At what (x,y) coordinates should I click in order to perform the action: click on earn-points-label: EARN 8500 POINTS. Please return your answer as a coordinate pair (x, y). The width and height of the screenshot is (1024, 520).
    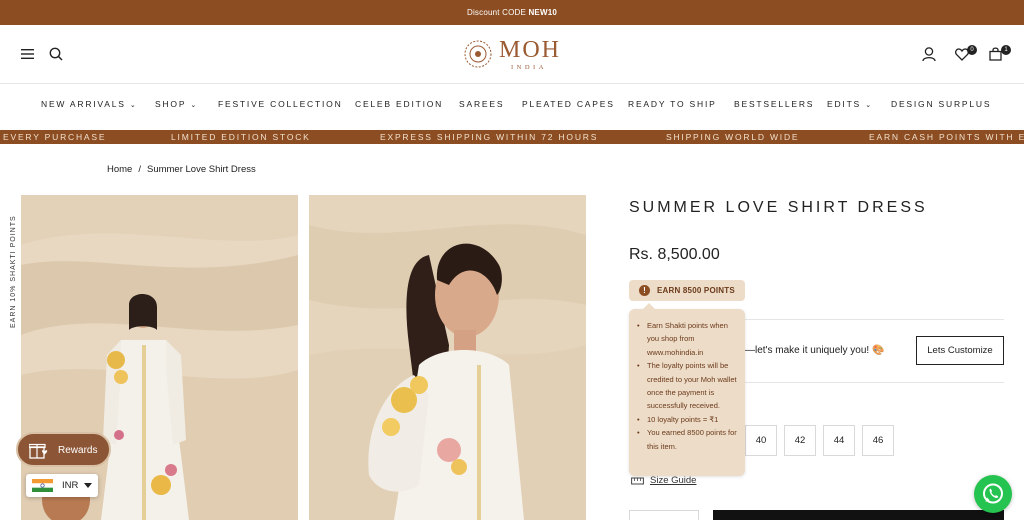
    Looking at the image, I should click on (696, 290).